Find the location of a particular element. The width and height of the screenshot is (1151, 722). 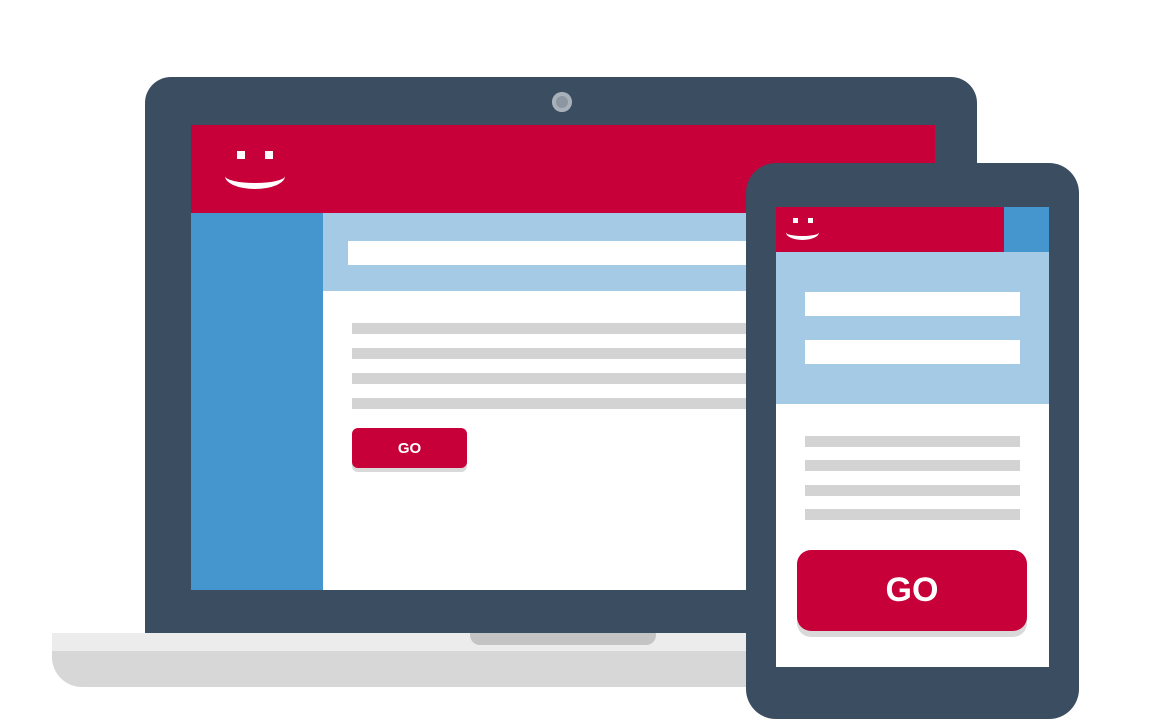

laptop-go-button: GO is located at coordinates (409, 448).